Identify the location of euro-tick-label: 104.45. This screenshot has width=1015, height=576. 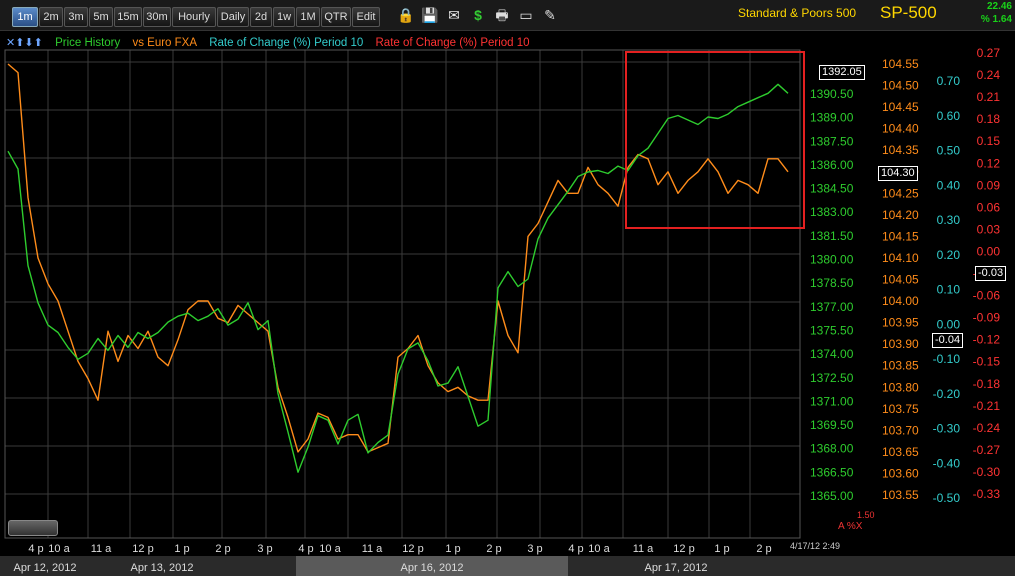
(900, 107).